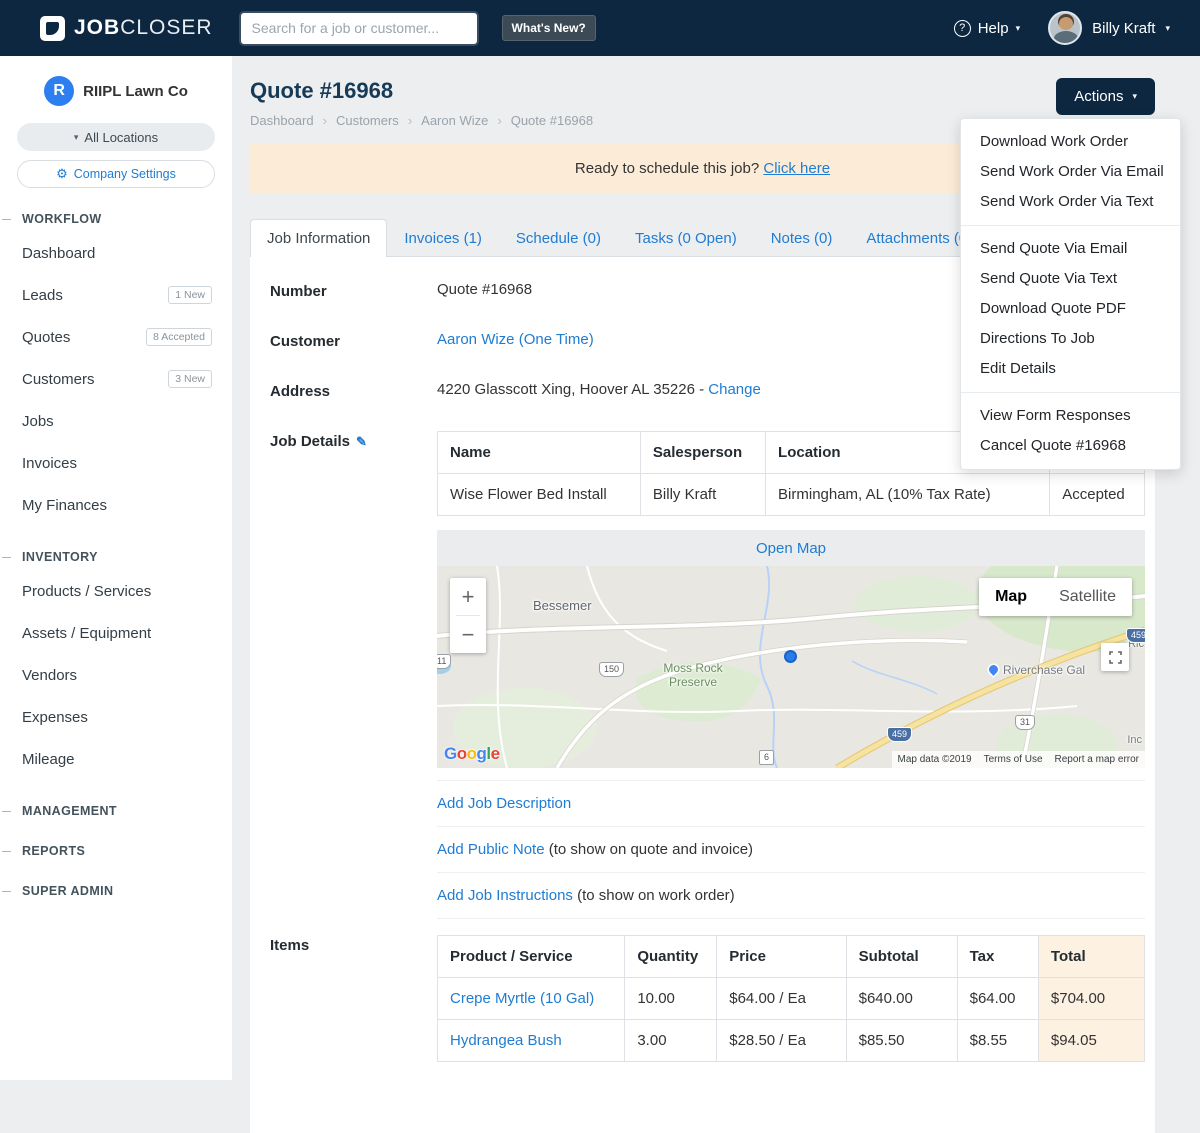 The width and height of the screenshot is (1200, 1133). I want to click on menu-item-download-work-order: Download Work Order, so click(1070, 142).